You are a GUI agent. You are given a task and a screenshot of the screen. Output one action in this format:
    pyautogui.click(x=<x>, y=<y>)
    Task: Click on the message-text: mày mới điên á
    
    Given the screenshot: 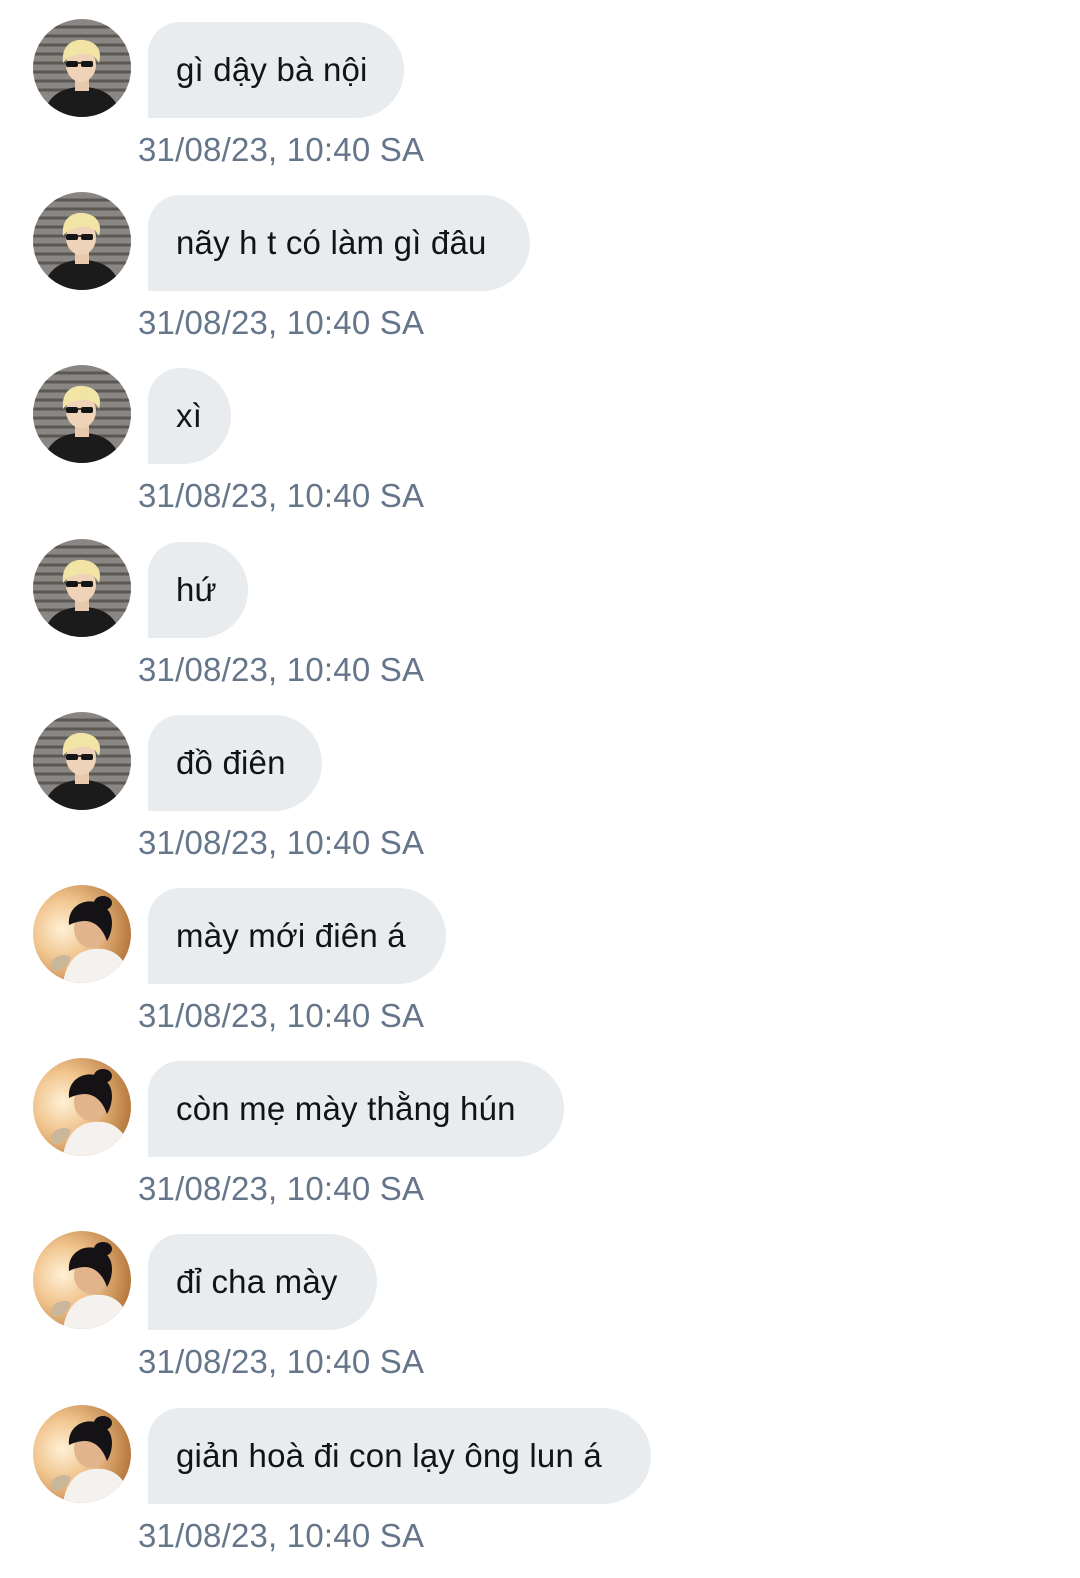 What is the action you would take?
    pyautogui.click(x=291, y=935)
    